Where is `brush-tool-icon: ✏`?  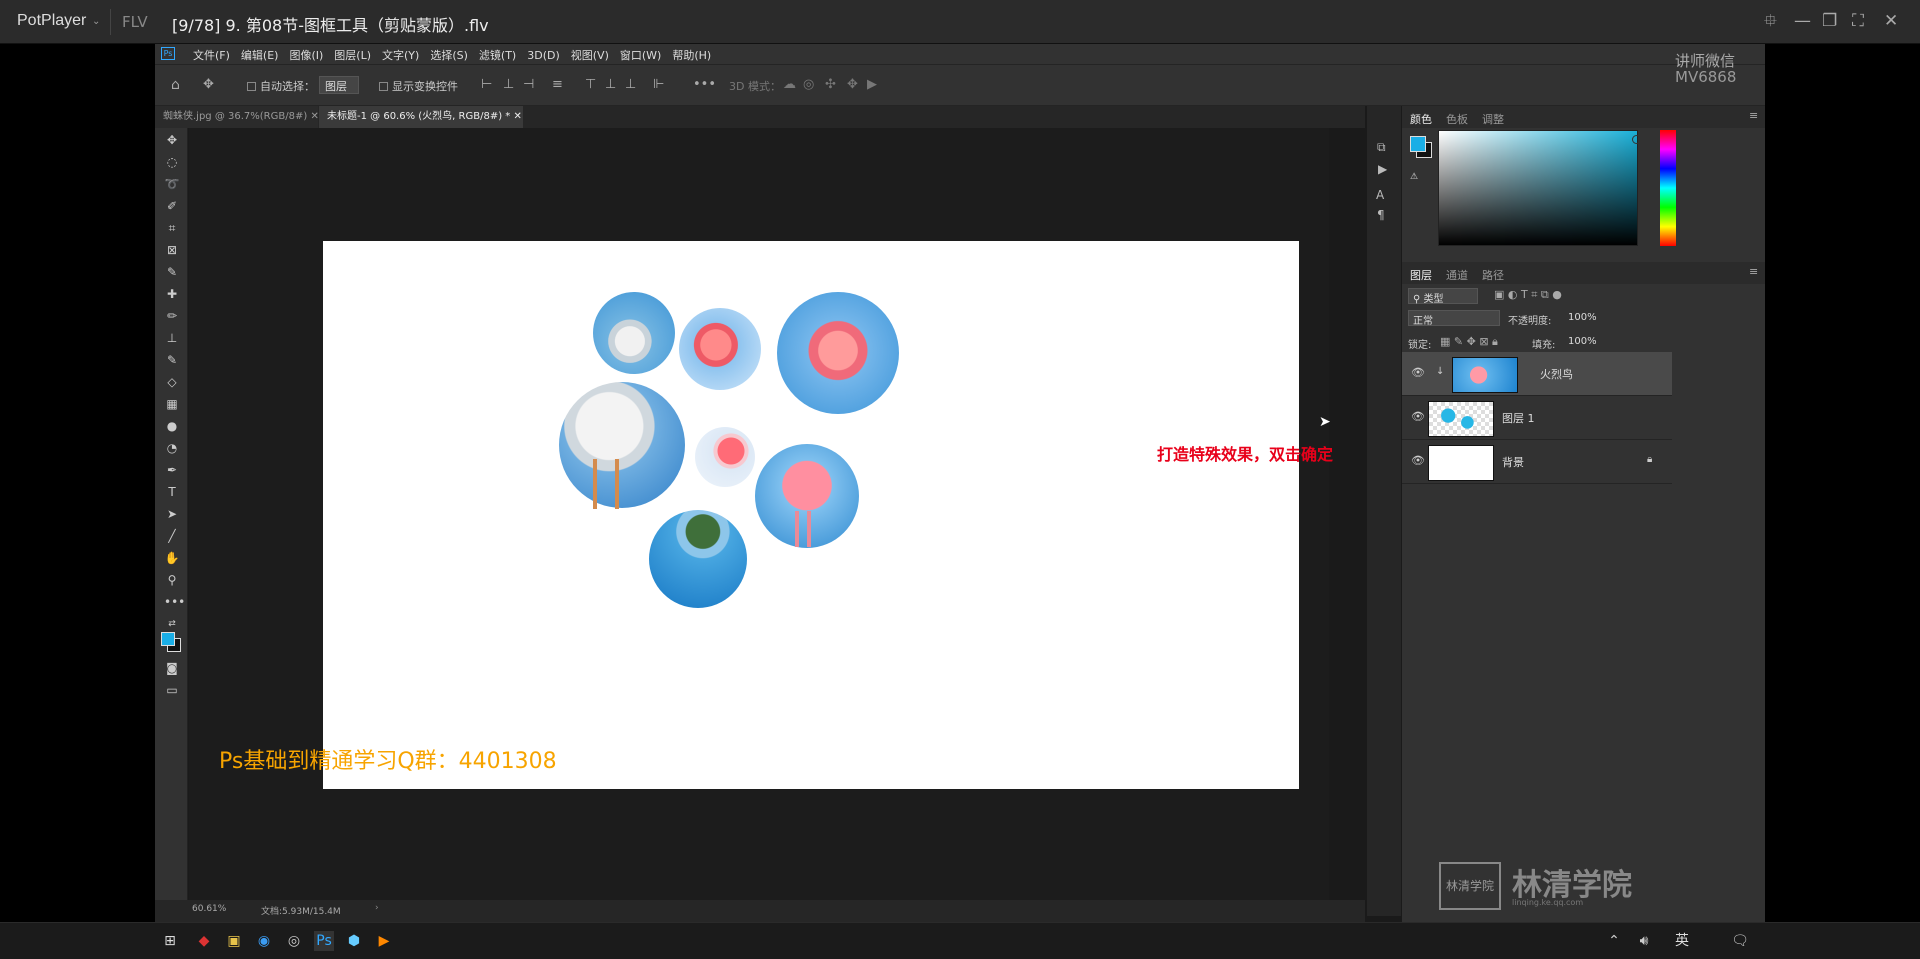
brush-tool-icon: ✏ is located at coordinates (172, 316).